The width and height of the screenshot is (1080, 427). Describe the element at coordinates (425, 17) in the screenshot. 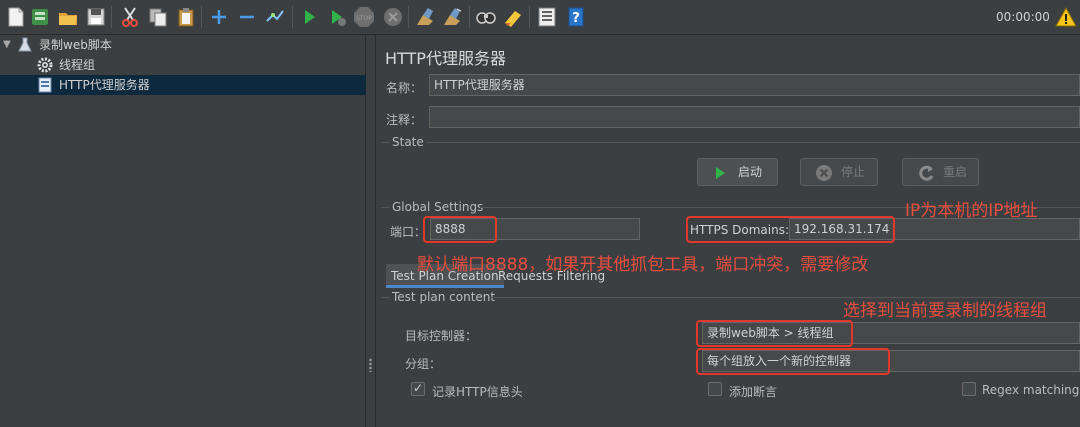

I see `clear-icon` at that location.